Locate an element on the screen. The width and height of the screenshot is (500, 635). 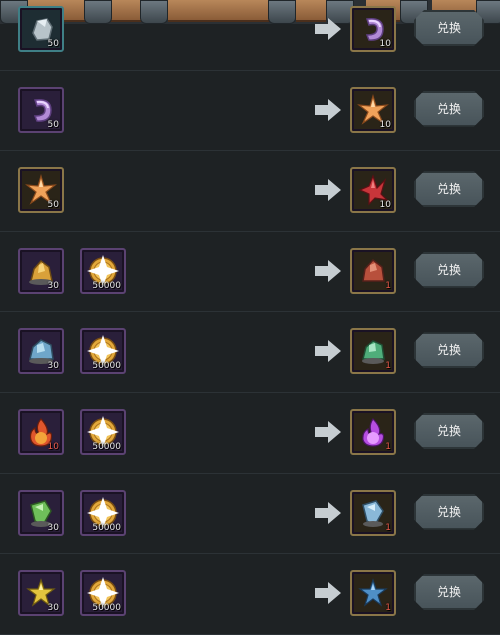
exchange-row: 10 50000 1 兑换 is located at coordinates (250, 433).